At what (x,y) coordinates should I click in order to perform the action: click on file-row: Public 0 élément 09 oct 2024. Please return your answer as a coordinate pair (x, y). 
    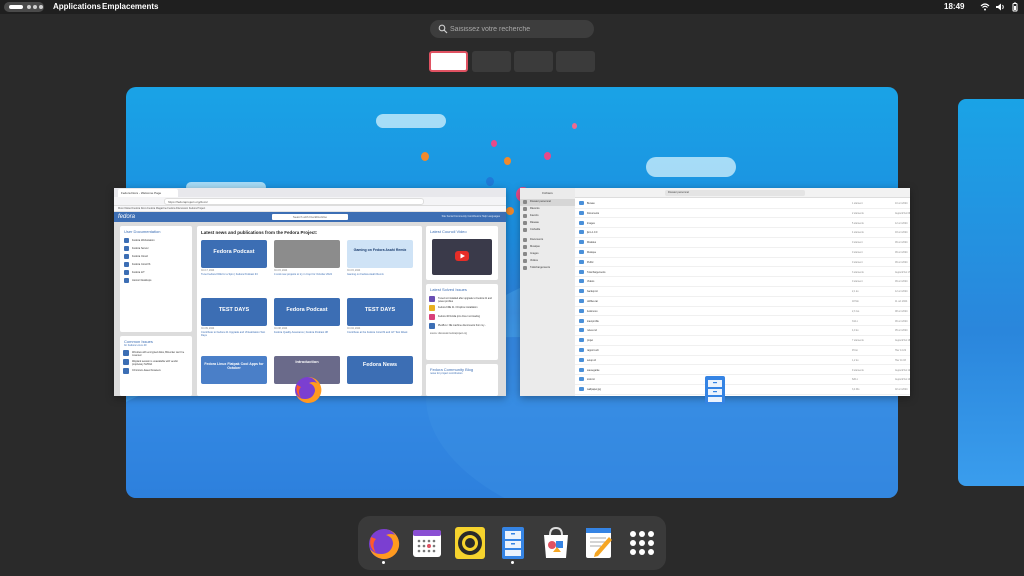
    Looking at the image, I should click on (742, 263).